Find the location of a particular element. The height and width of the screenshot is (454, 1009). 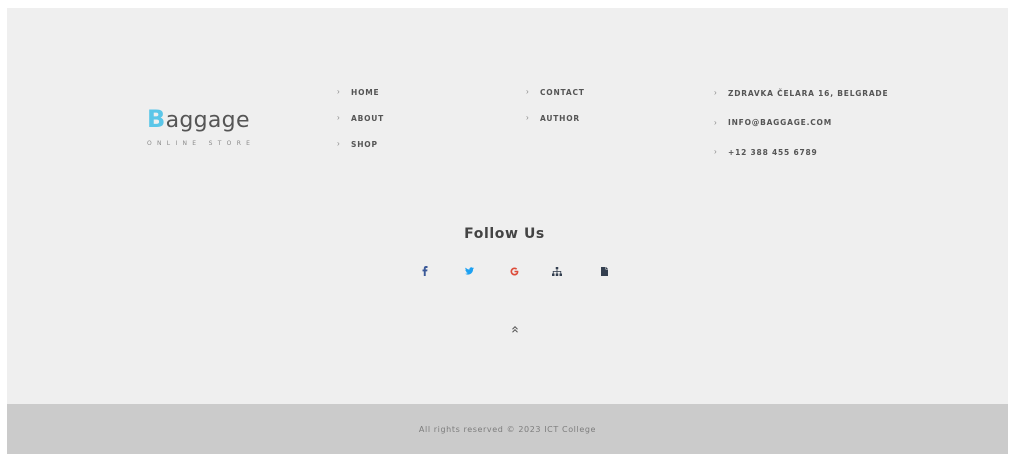

copyright-text: All rights reserved © 2023 ICT College is located at coordinates (507, 429).